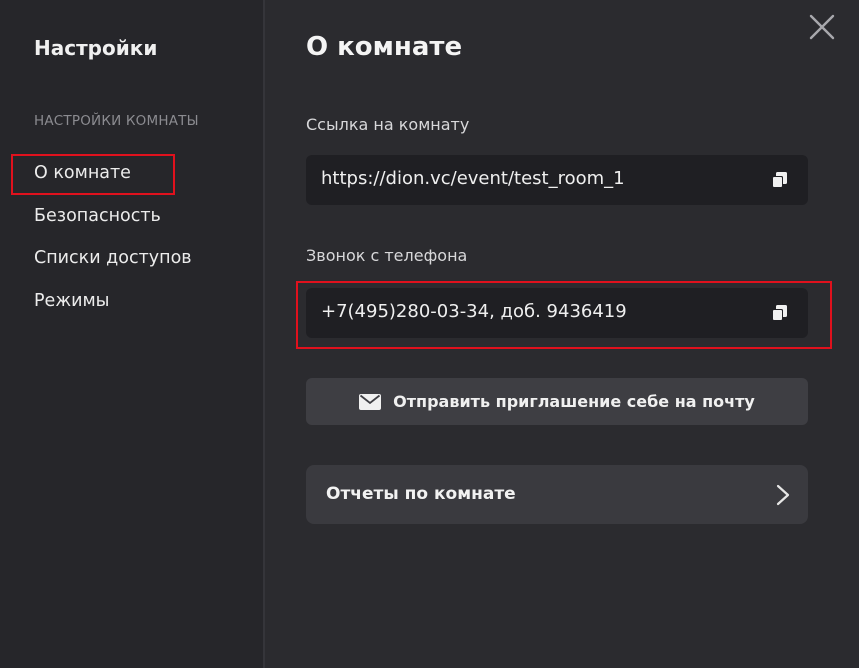 The image size is (859, 668). What do you see at coordinates (370, 401) in the screenshot?
I see `envelope-icon` at bounding box center [370, 401].